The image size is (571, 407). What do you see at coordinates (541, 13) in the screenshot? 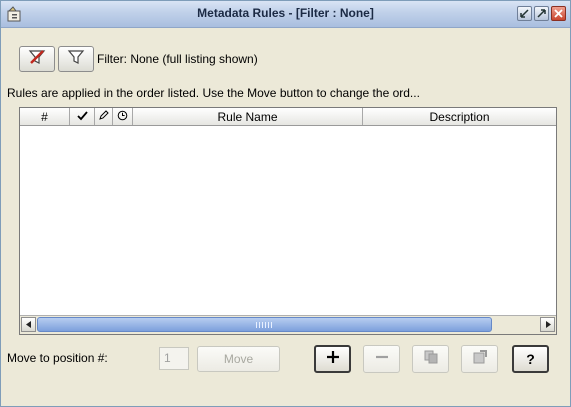
I see `maximize-icon` at bounding box center [541, 13].